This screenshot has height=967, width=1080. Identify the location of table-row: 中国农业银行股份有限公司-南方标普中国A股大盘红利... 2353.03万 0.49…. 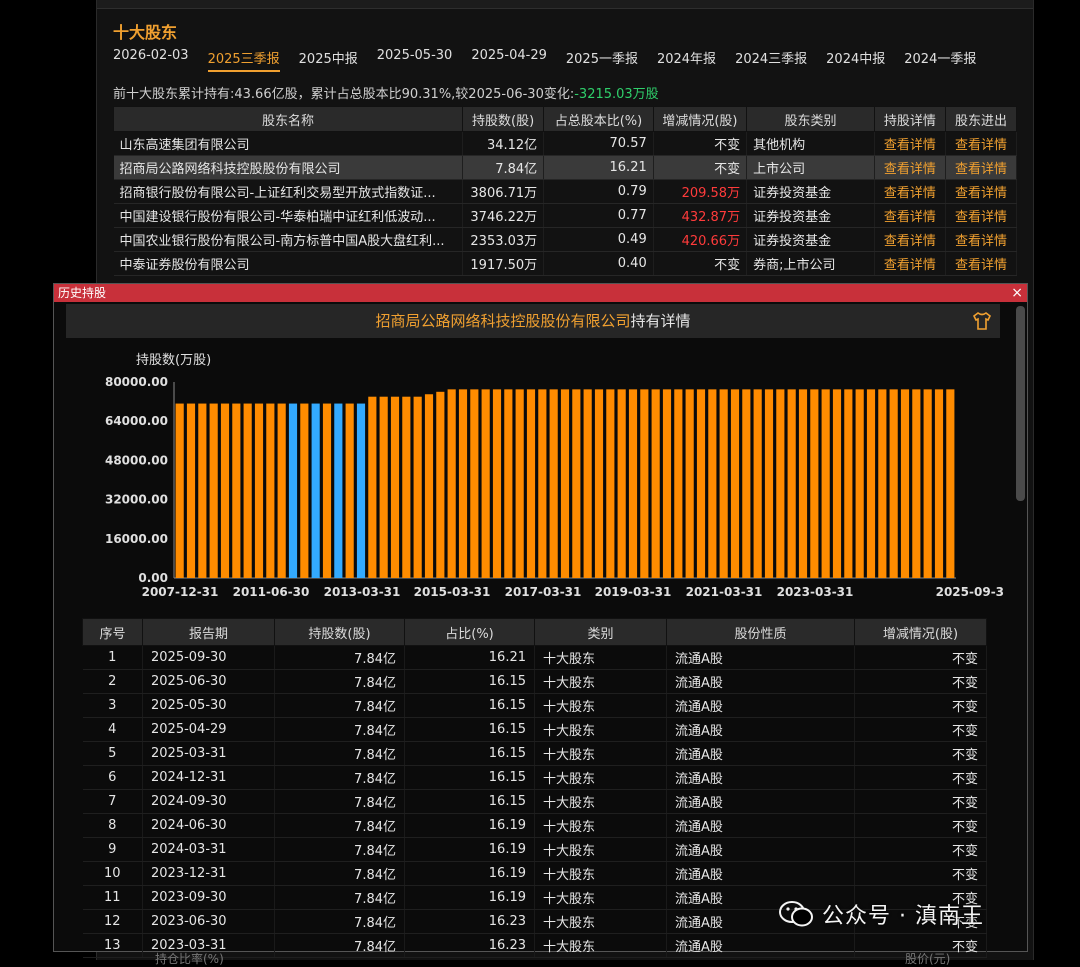
(565, 239).